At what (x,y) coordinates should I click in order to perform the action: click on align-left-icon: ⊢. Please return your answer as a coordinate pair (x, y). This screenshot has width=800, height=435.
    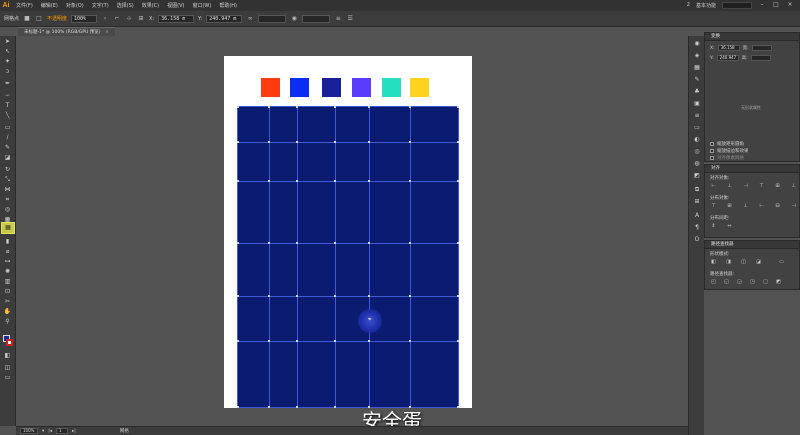
    Looking at the image, I should click on (713, 186).